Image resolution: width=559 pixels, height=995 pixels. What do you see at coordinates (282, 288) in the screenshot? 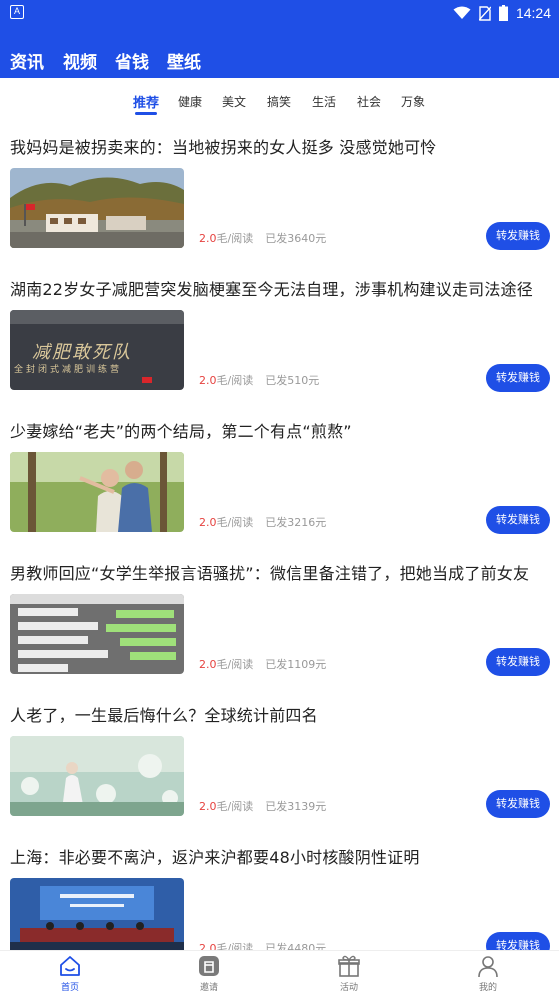
I see `article-title: 湖南22岁女子减肥营突发脑梗塞至今无法自理，涉事机构建议走司法途径` at bounding box center [282, 288].